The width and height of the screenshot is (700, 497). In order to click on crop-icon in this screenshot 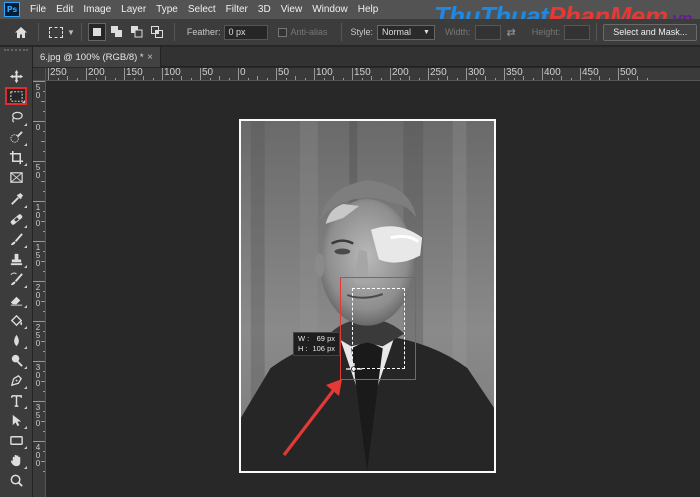, I will do `click(16, 157)`.